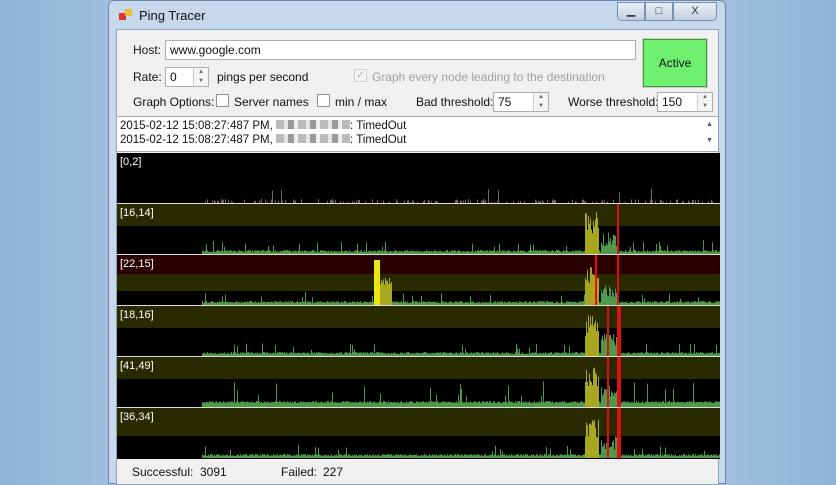 Image resolution: width=836 pixels, height=485 pixels. What do you see at coordinates (187, 77) in the screenshot?
I see `rate-stepper: 0 ▲ ▼` at bounding box center [187, 77].